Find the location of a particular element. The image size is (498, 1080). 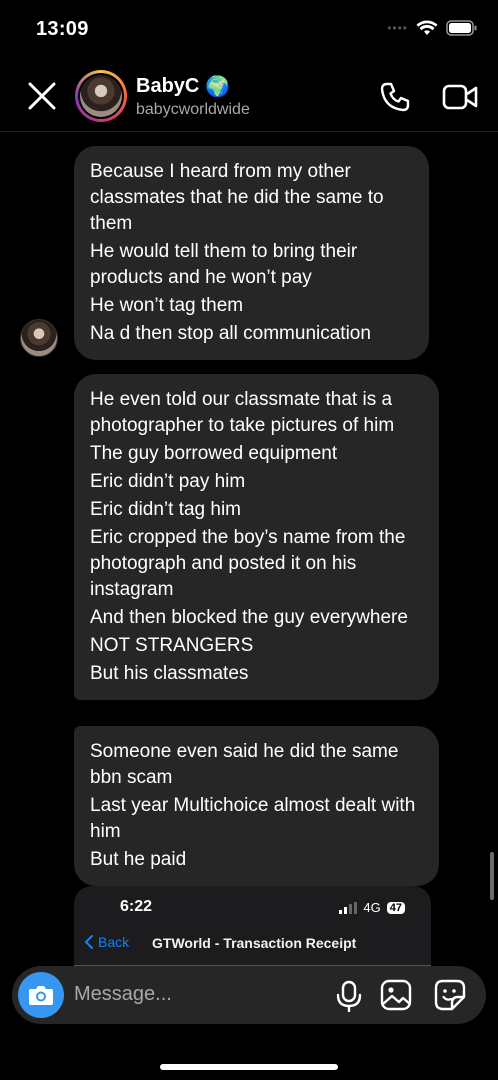

message-line: Eric didn’t tag him is located at coordinates (166, 509).